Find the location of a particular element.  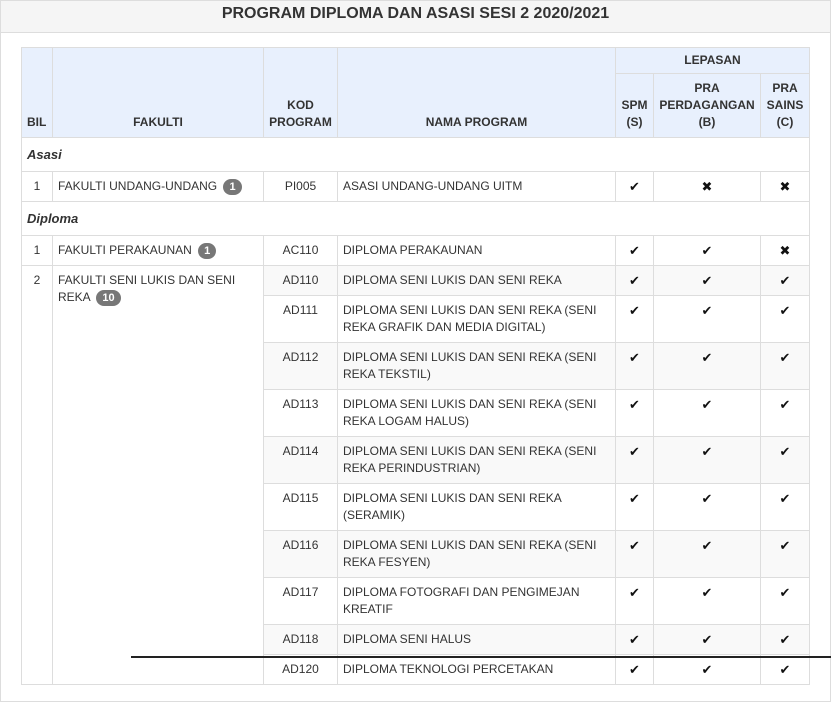

cell-nama: DIPLOMA TEKNOLOGI PERCETAKAN is located at coordinates (476, 669).